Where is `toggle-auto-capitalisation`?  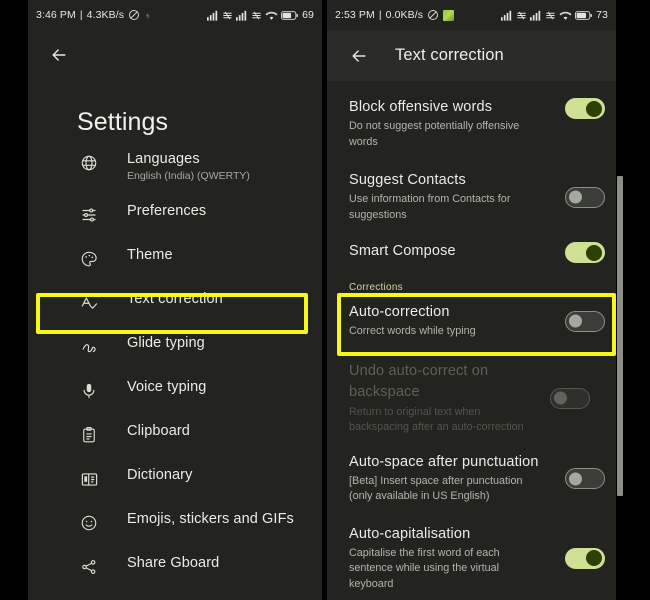 toggle-auto-capitalisation is located at coordinates (585, 558).